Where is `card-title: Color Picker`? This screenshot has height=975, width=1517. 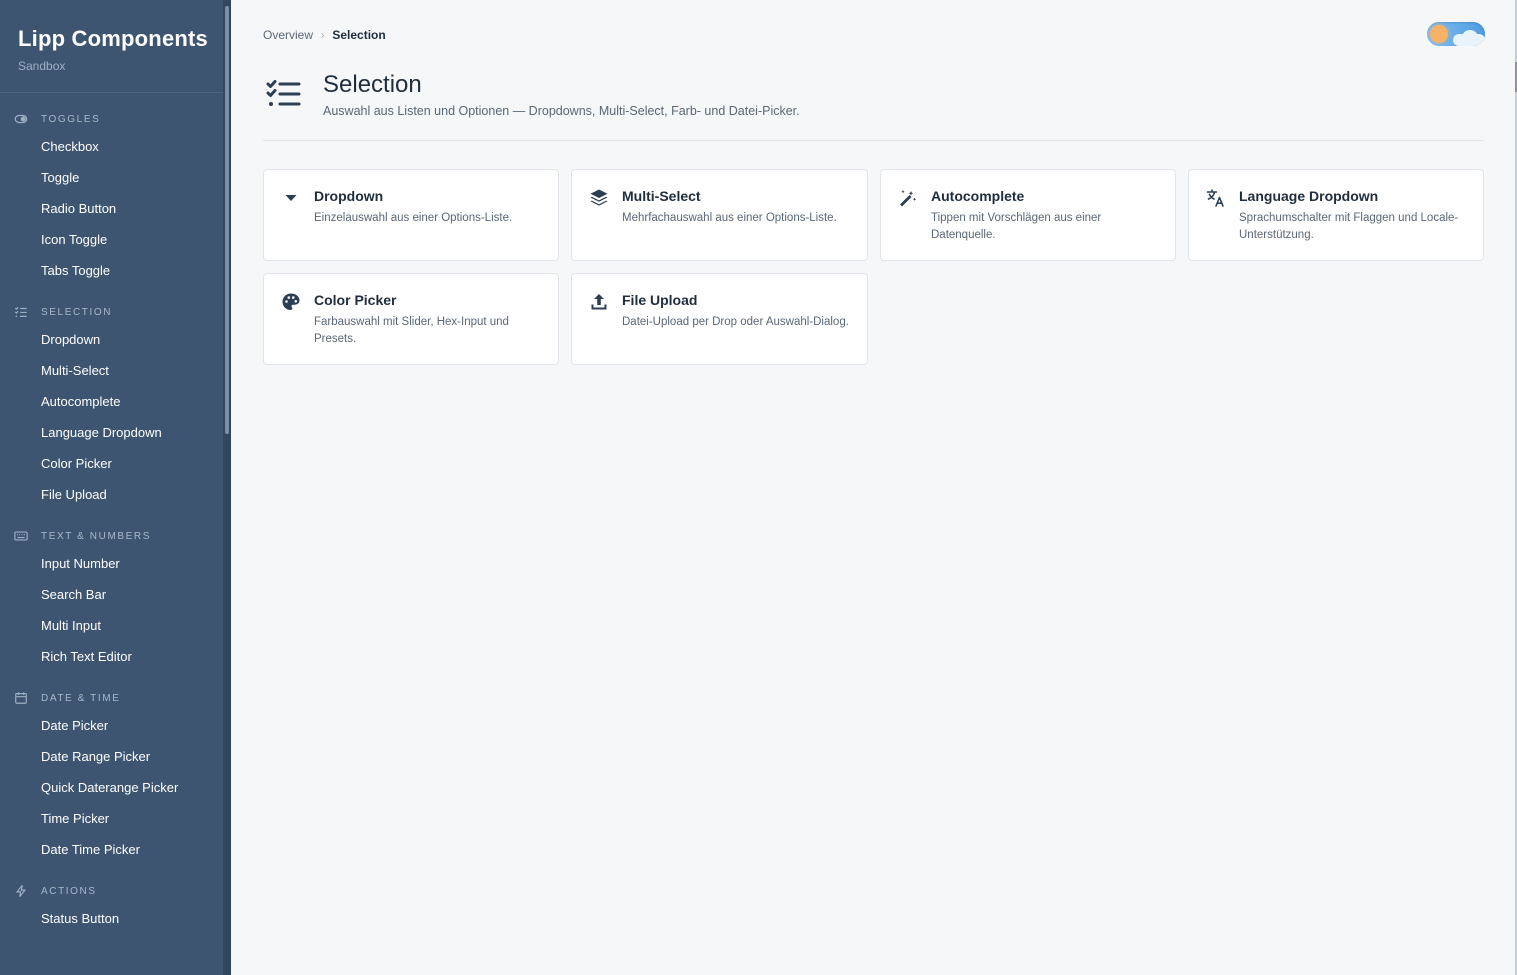
card-title: Color Picker is located at coordinates (355, 300).